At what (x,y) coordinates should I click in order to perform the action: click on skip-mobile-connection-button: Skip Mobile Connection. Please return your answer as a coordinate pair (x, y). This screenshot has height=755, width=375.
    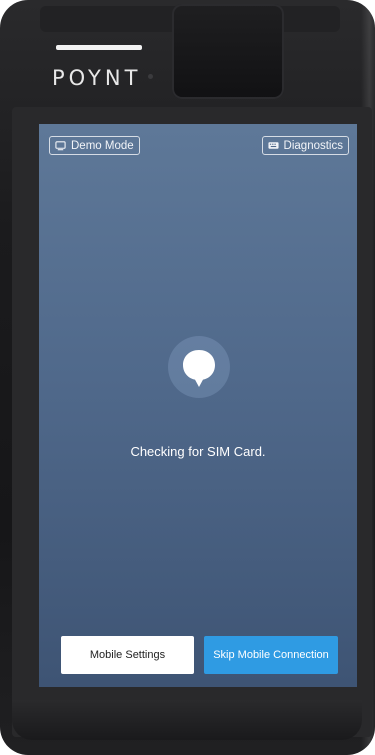
    Looking at the image, I should click on (271, 655).